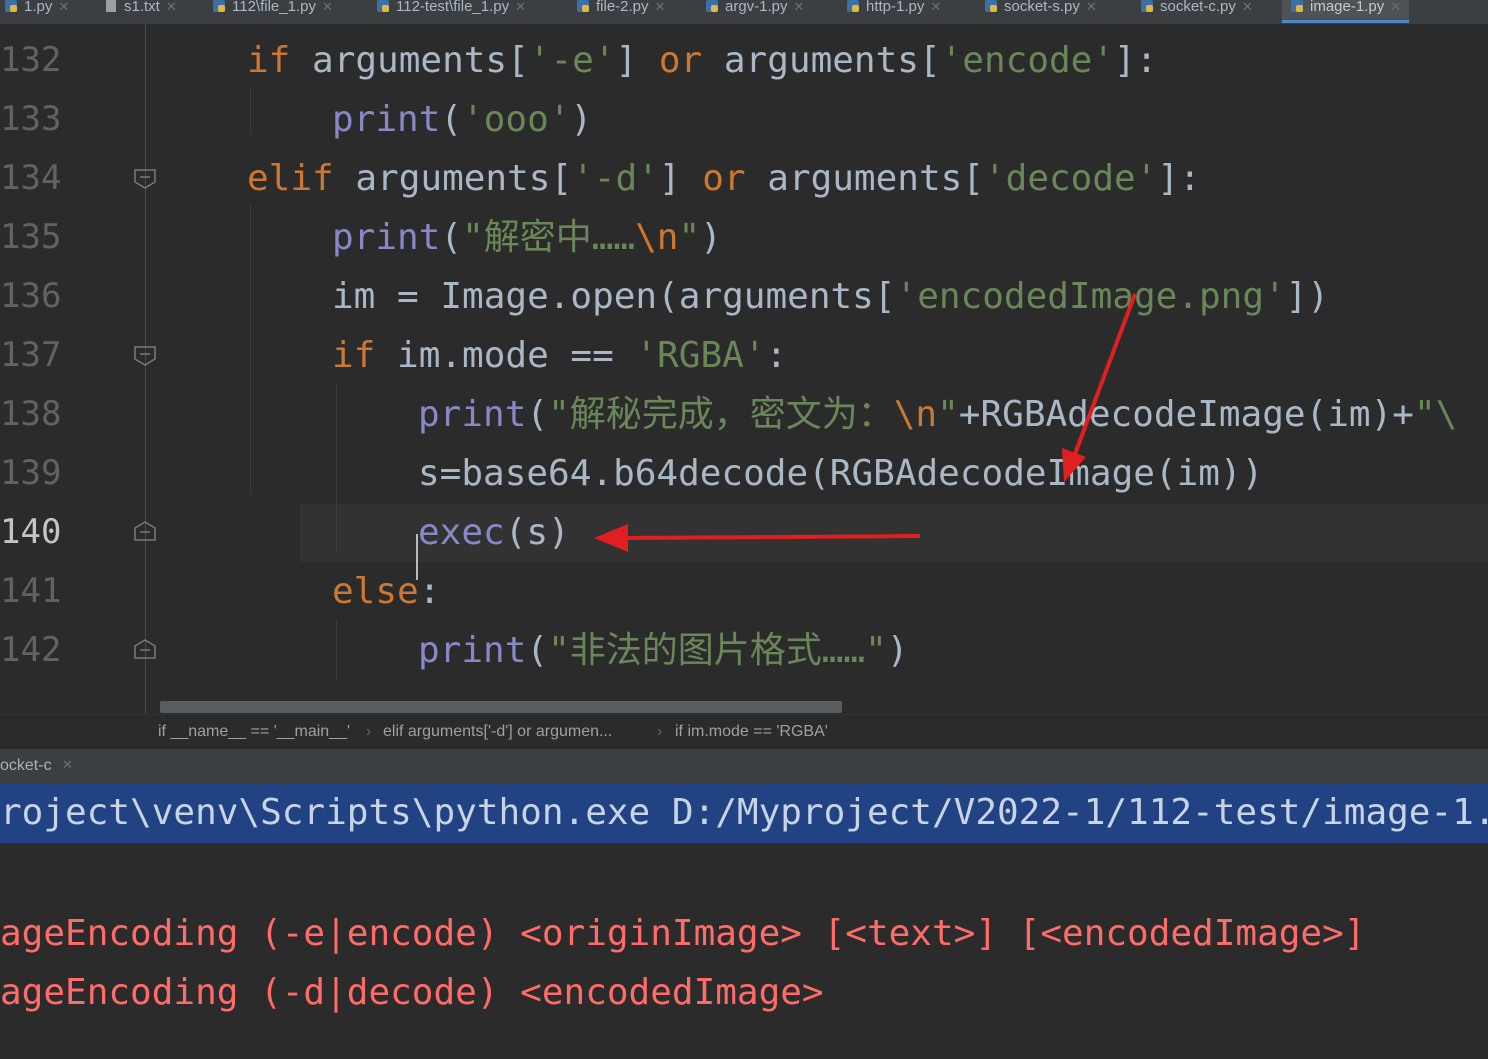 This screenshot has height=1059, width=1488. Describe the element at coordinates (272, 10) in the screenshot. I see `tab-112-file-1-py: 112\file_1.py ✕` at that location.